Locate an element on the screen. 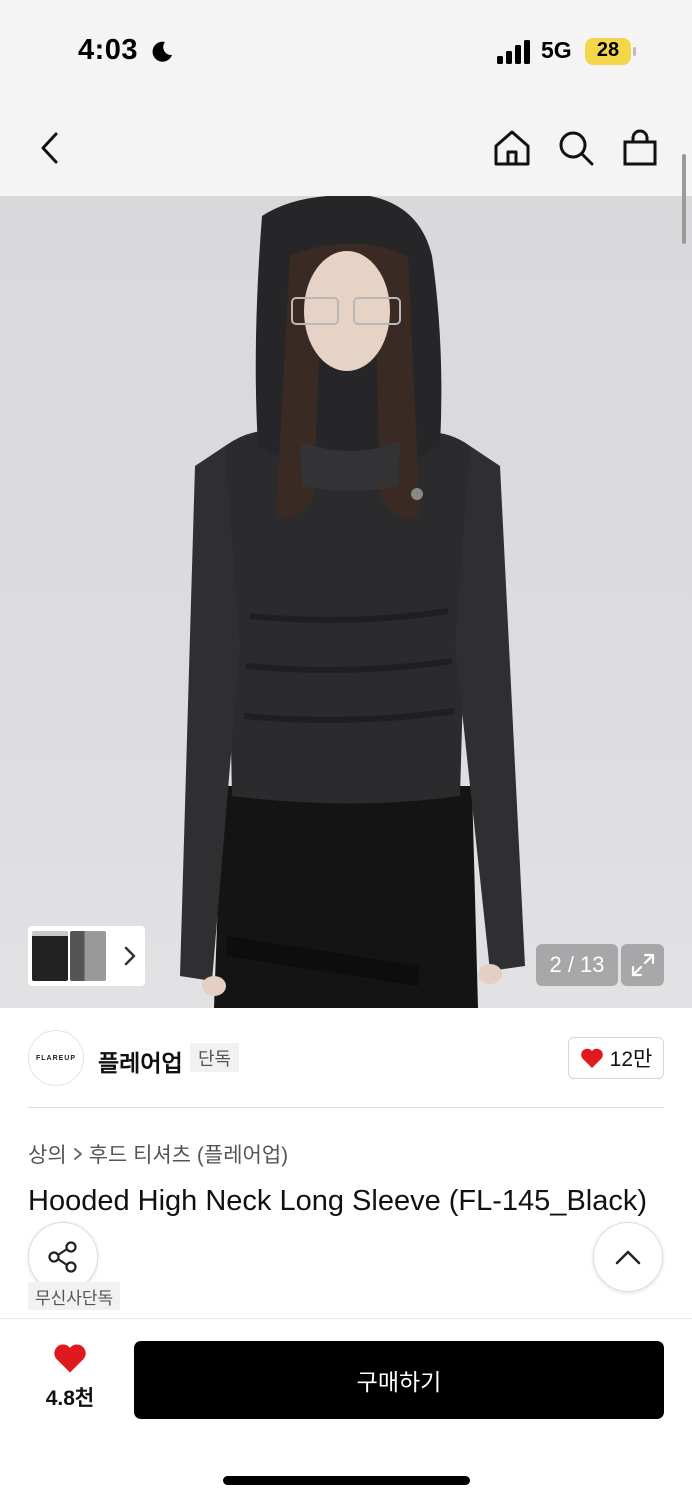 This screenshot has width=692, height=1500. home-icon is located at coordinates (512, 148).